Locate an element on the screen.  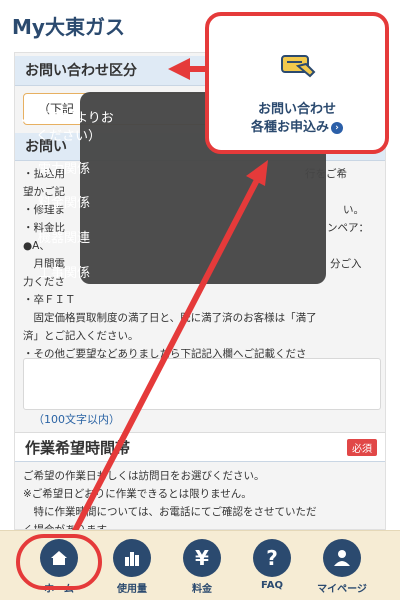
callout-line2: 各種お申込み › is located at coordinates (297, 125).